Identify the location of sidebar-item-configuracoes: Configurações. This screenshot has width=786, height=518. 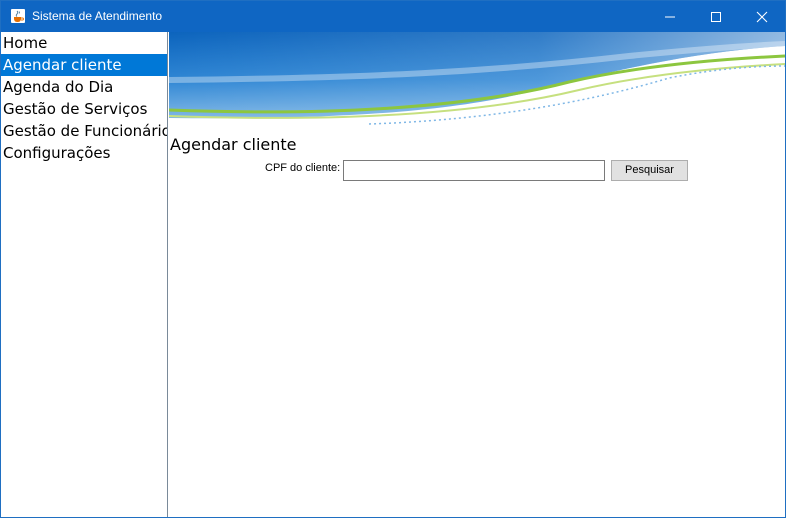
(84, 153).